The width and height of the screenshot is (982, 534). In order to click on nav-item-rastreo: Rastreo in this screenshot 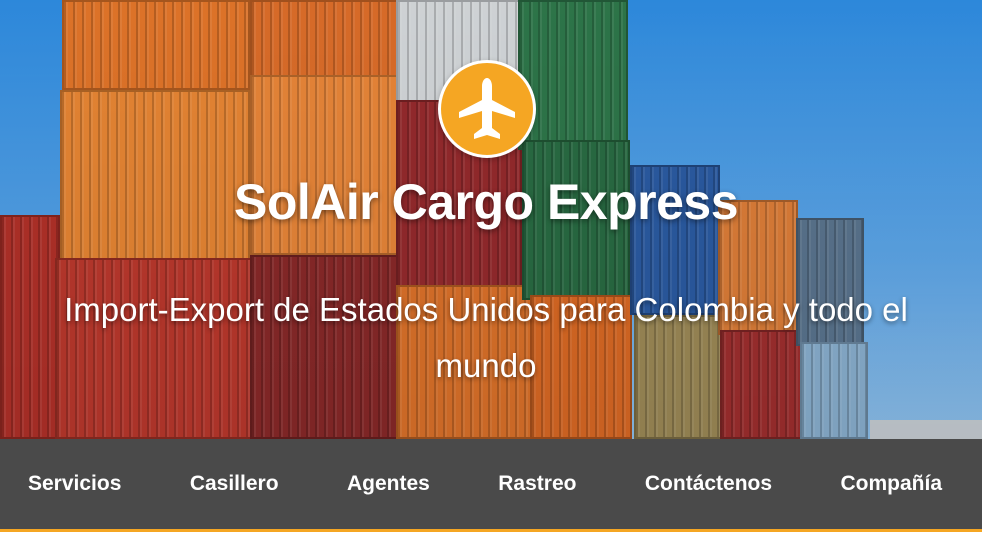, I will do `click(537, 484)`.